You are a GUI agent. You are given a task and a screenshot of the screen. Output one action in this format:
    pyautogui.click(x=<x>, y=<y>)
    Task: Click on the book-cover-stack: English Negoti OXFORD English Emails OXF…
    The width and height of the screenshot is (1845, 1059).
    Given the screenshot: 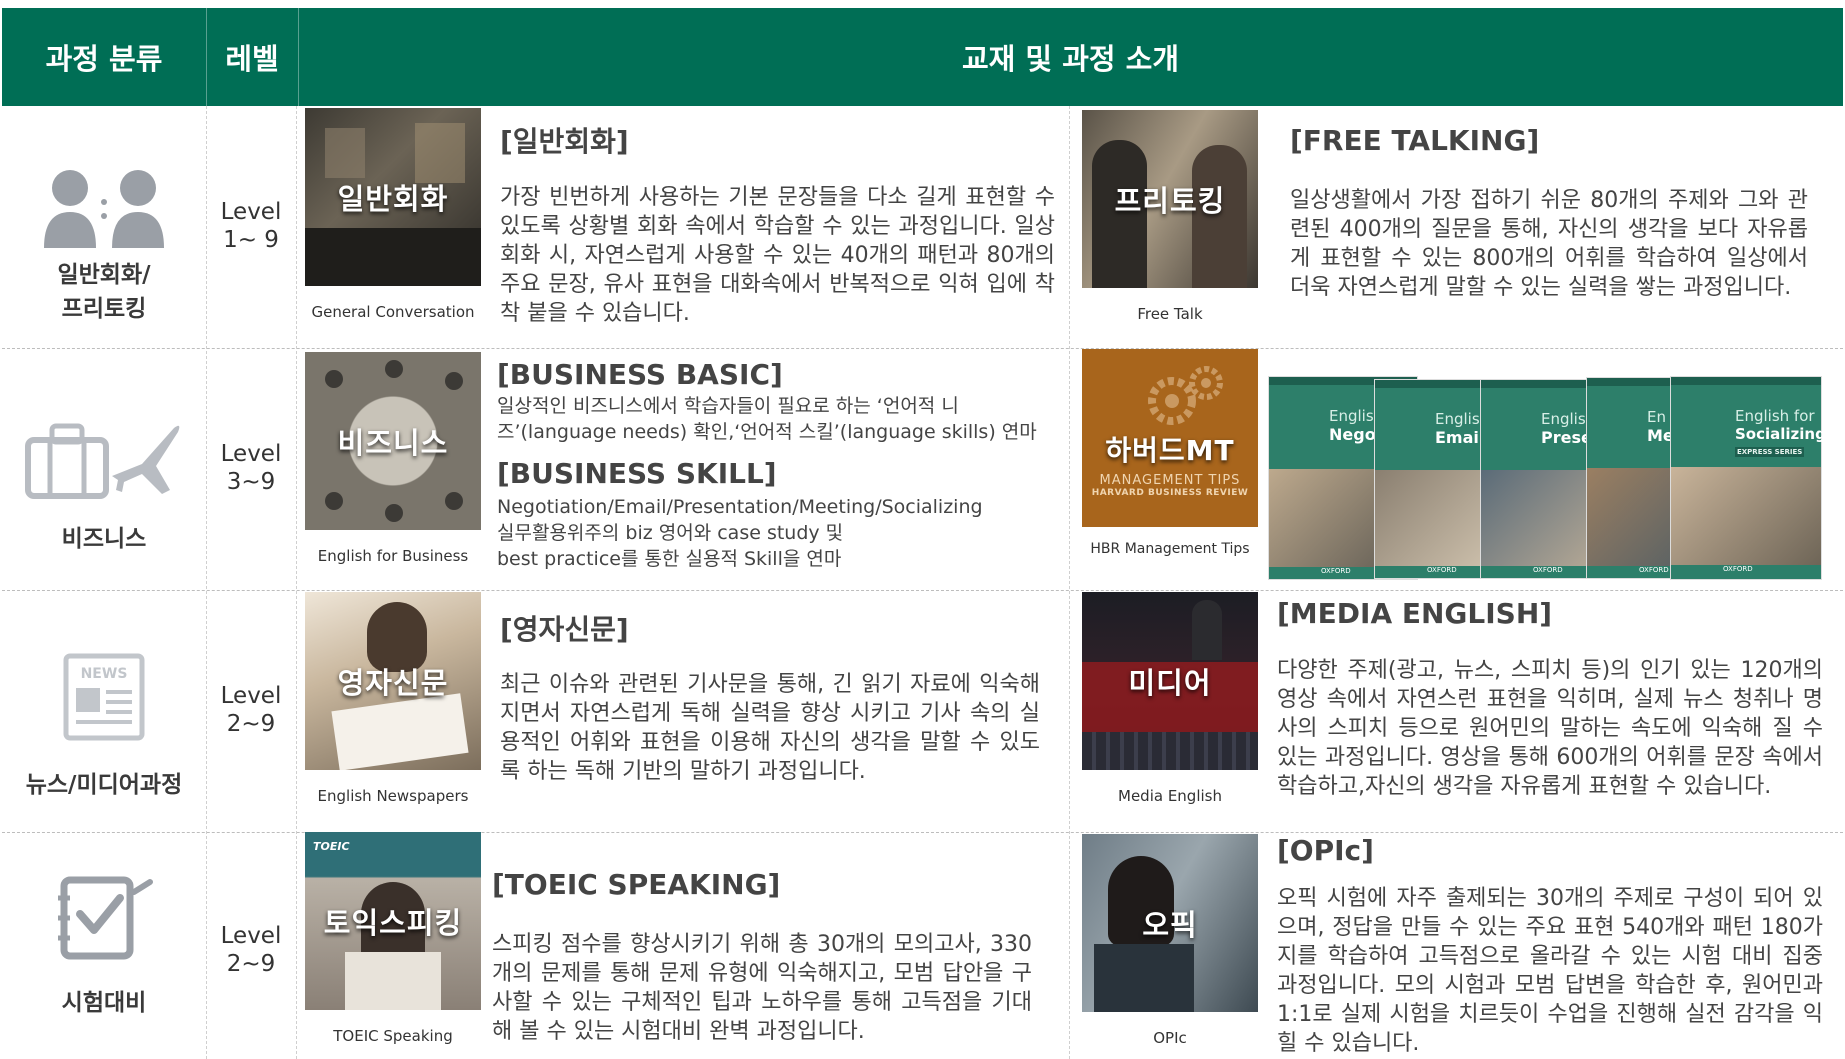 What is the action you would take?
    pyautogui.click(x=1547, y=478)
    